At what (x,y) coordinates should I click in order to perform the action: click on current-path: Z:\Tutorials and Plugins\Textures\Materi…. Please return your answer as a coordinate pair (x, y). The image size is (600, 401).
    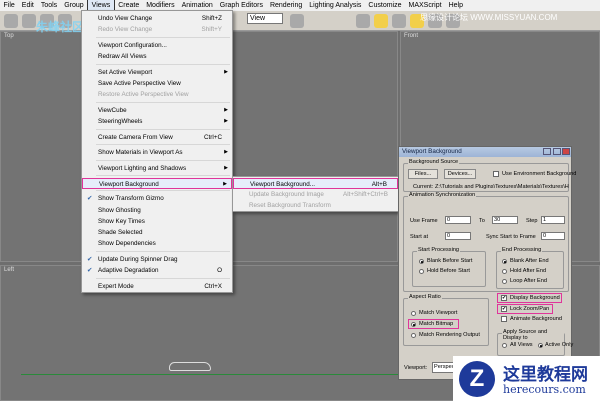
    Looking at the image, I should click on (502, 187).